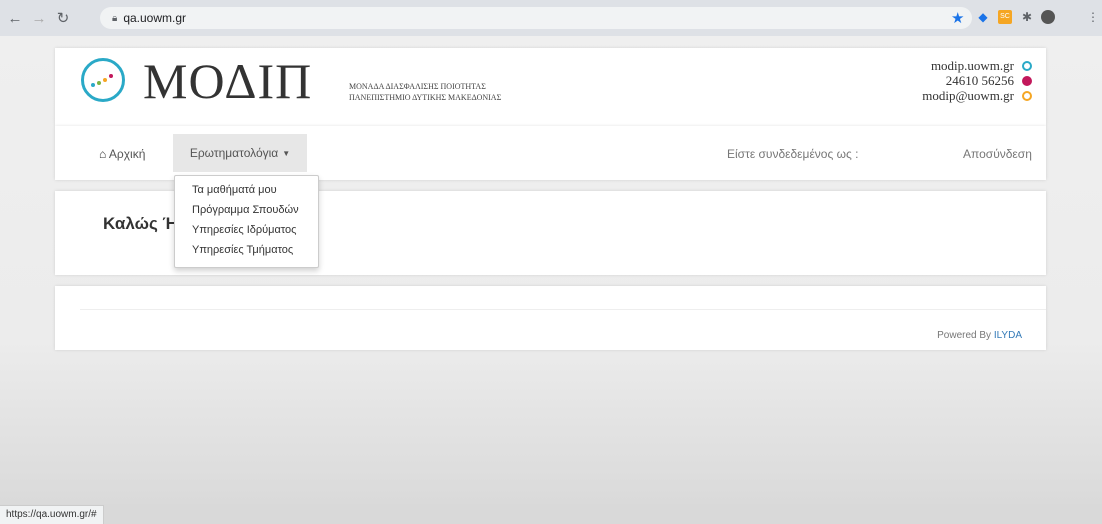 This screenshot has width=1102, height=524. What do you see at coordinates (1027, 17) in the screenshot?
I see `extensions-puzzle-icon: ✱` at bounding box center [1027, 17].